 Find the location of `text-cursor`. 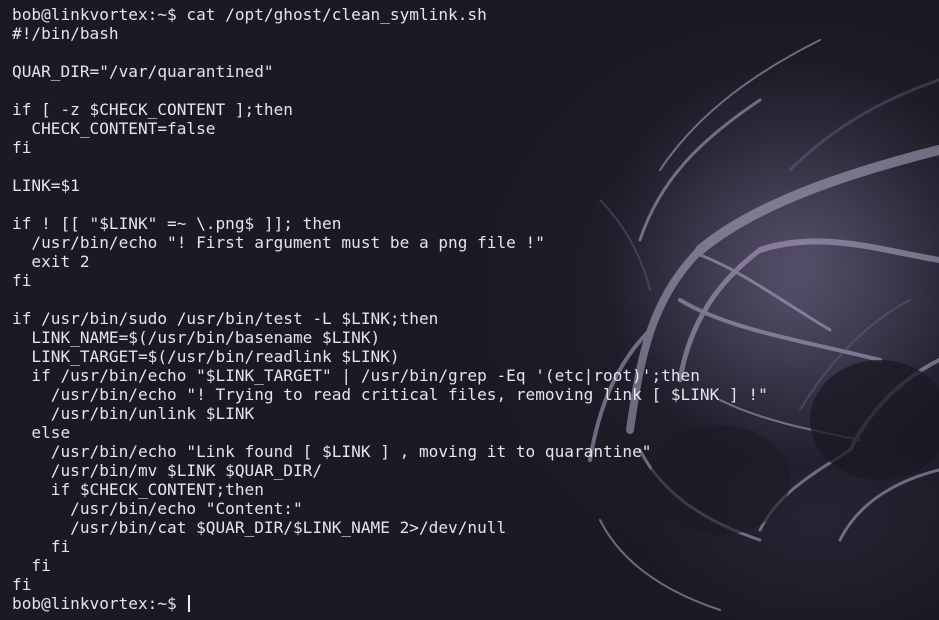

text-cursor is located at coordinates (189, 603).